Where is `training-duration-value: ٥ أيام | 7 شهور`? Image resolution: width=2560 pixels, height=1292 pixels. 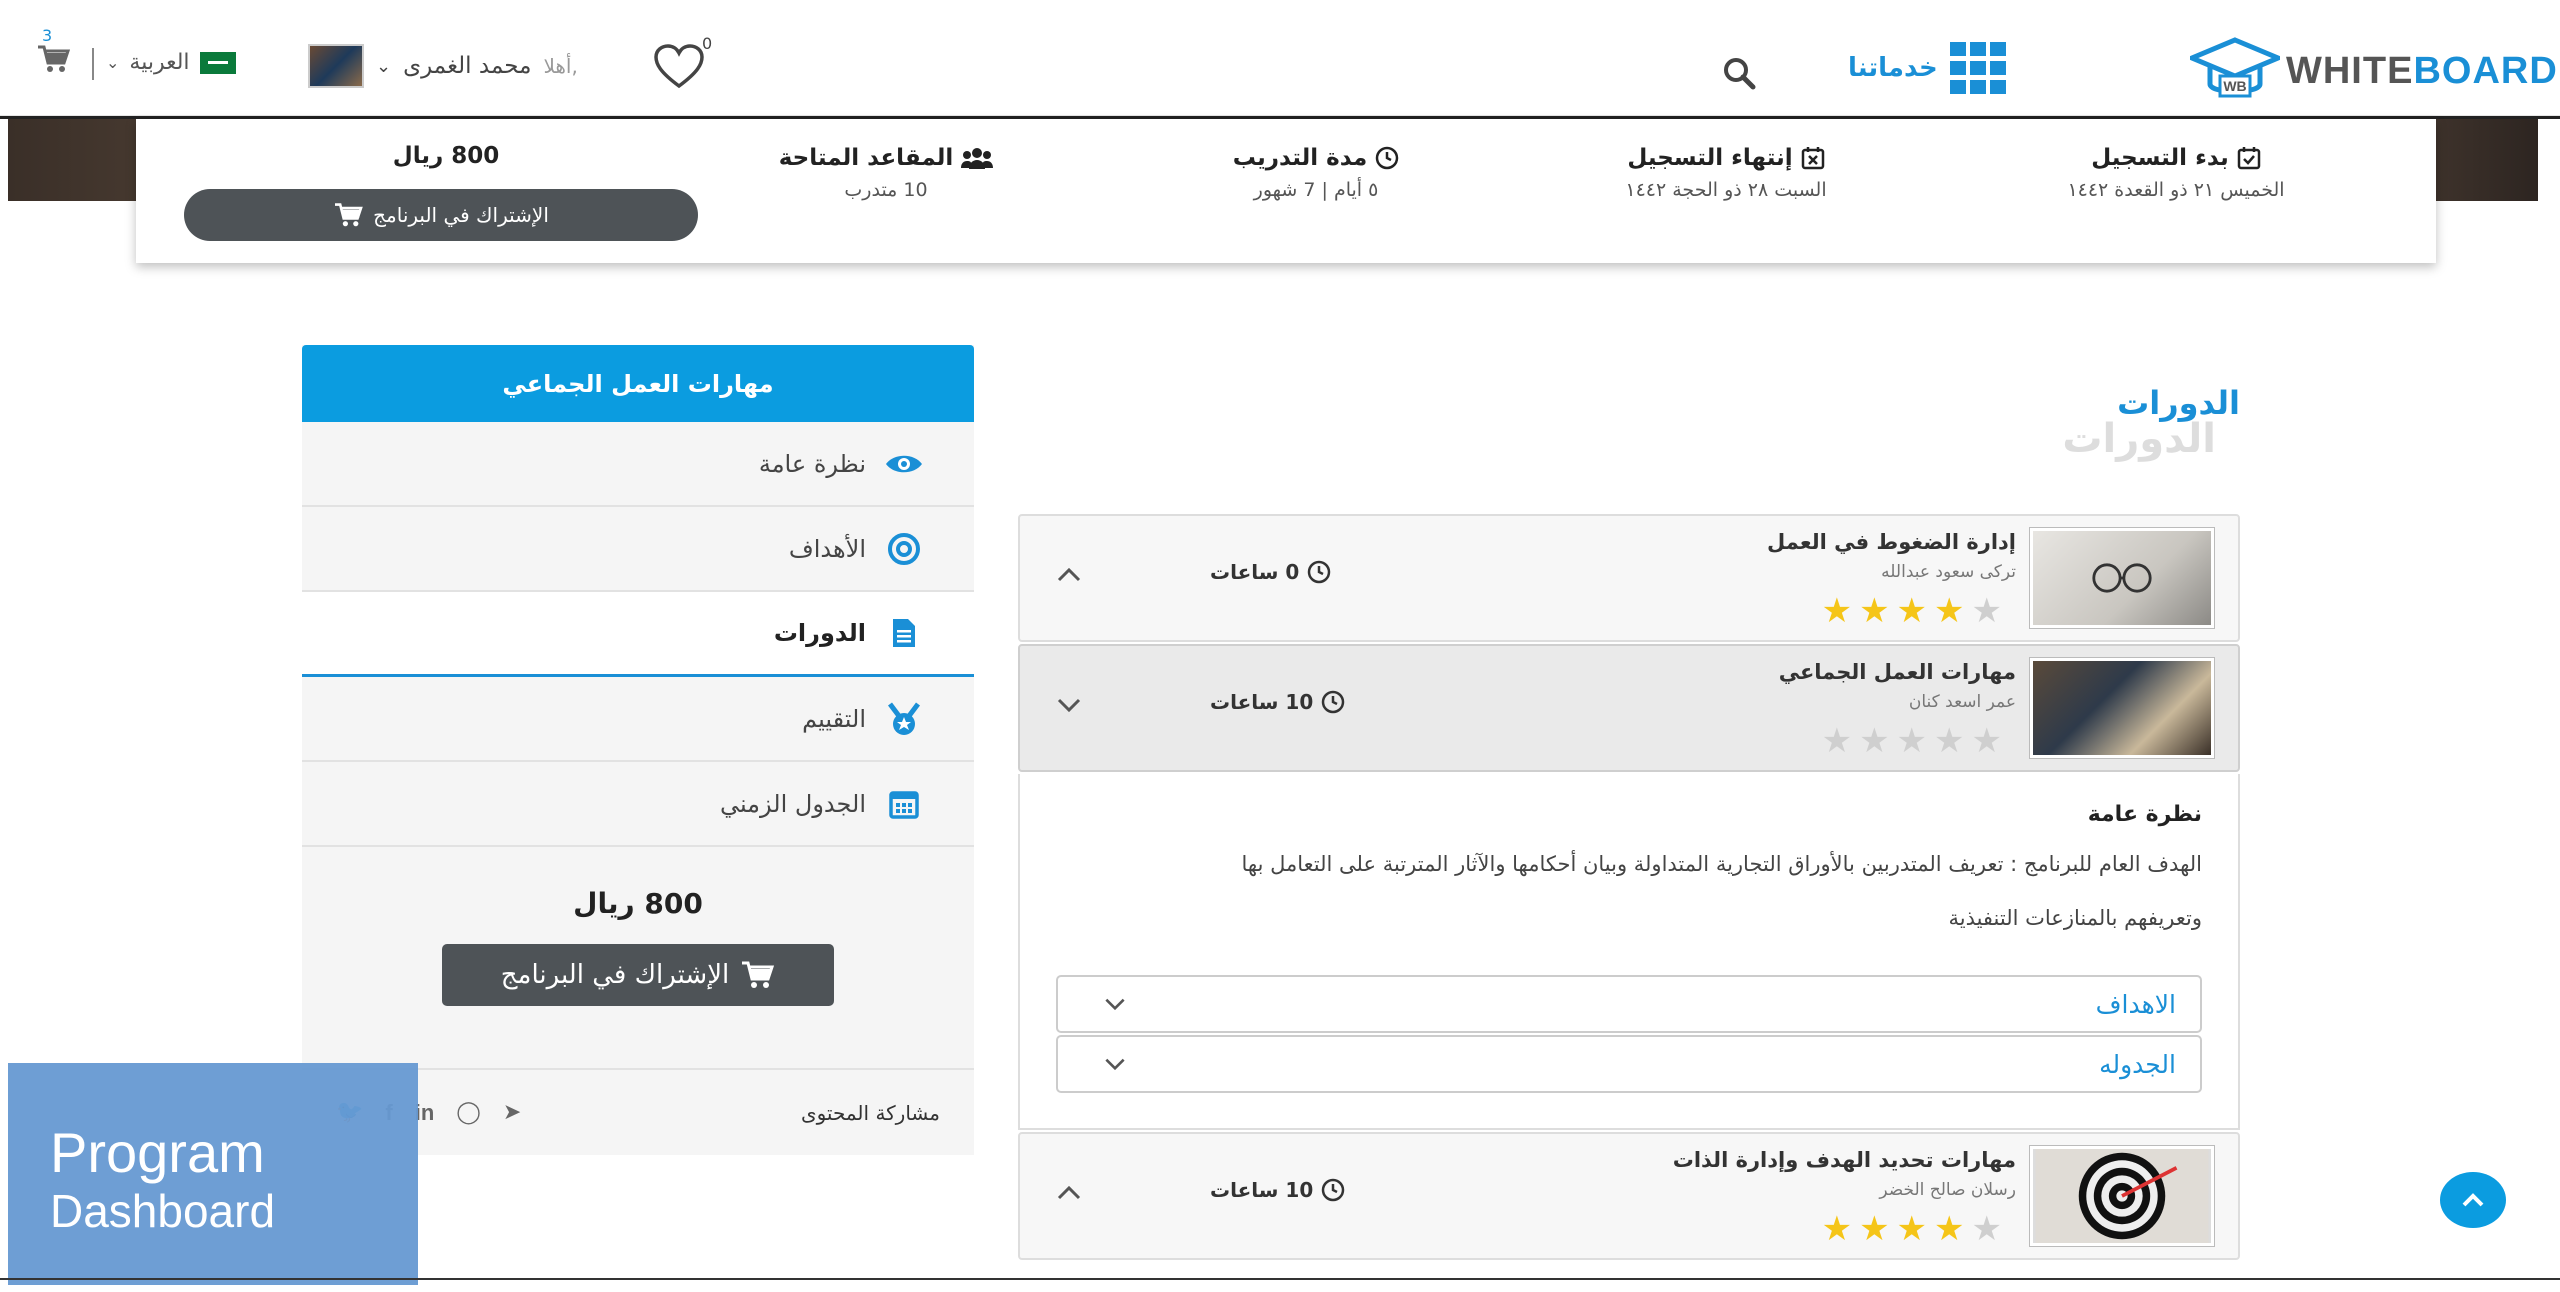 training-duration-value: ٥ أيام | 7 شهور is located at coordinates (1316, 190).